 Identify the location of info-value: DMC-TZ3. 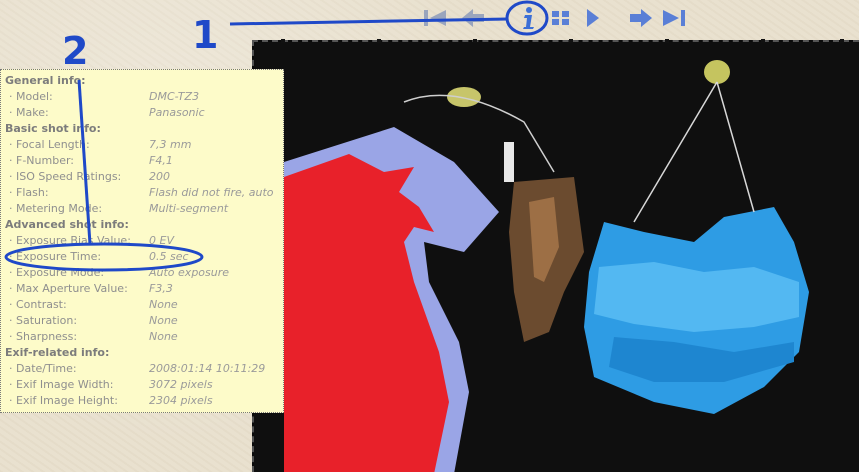
(174, 96).